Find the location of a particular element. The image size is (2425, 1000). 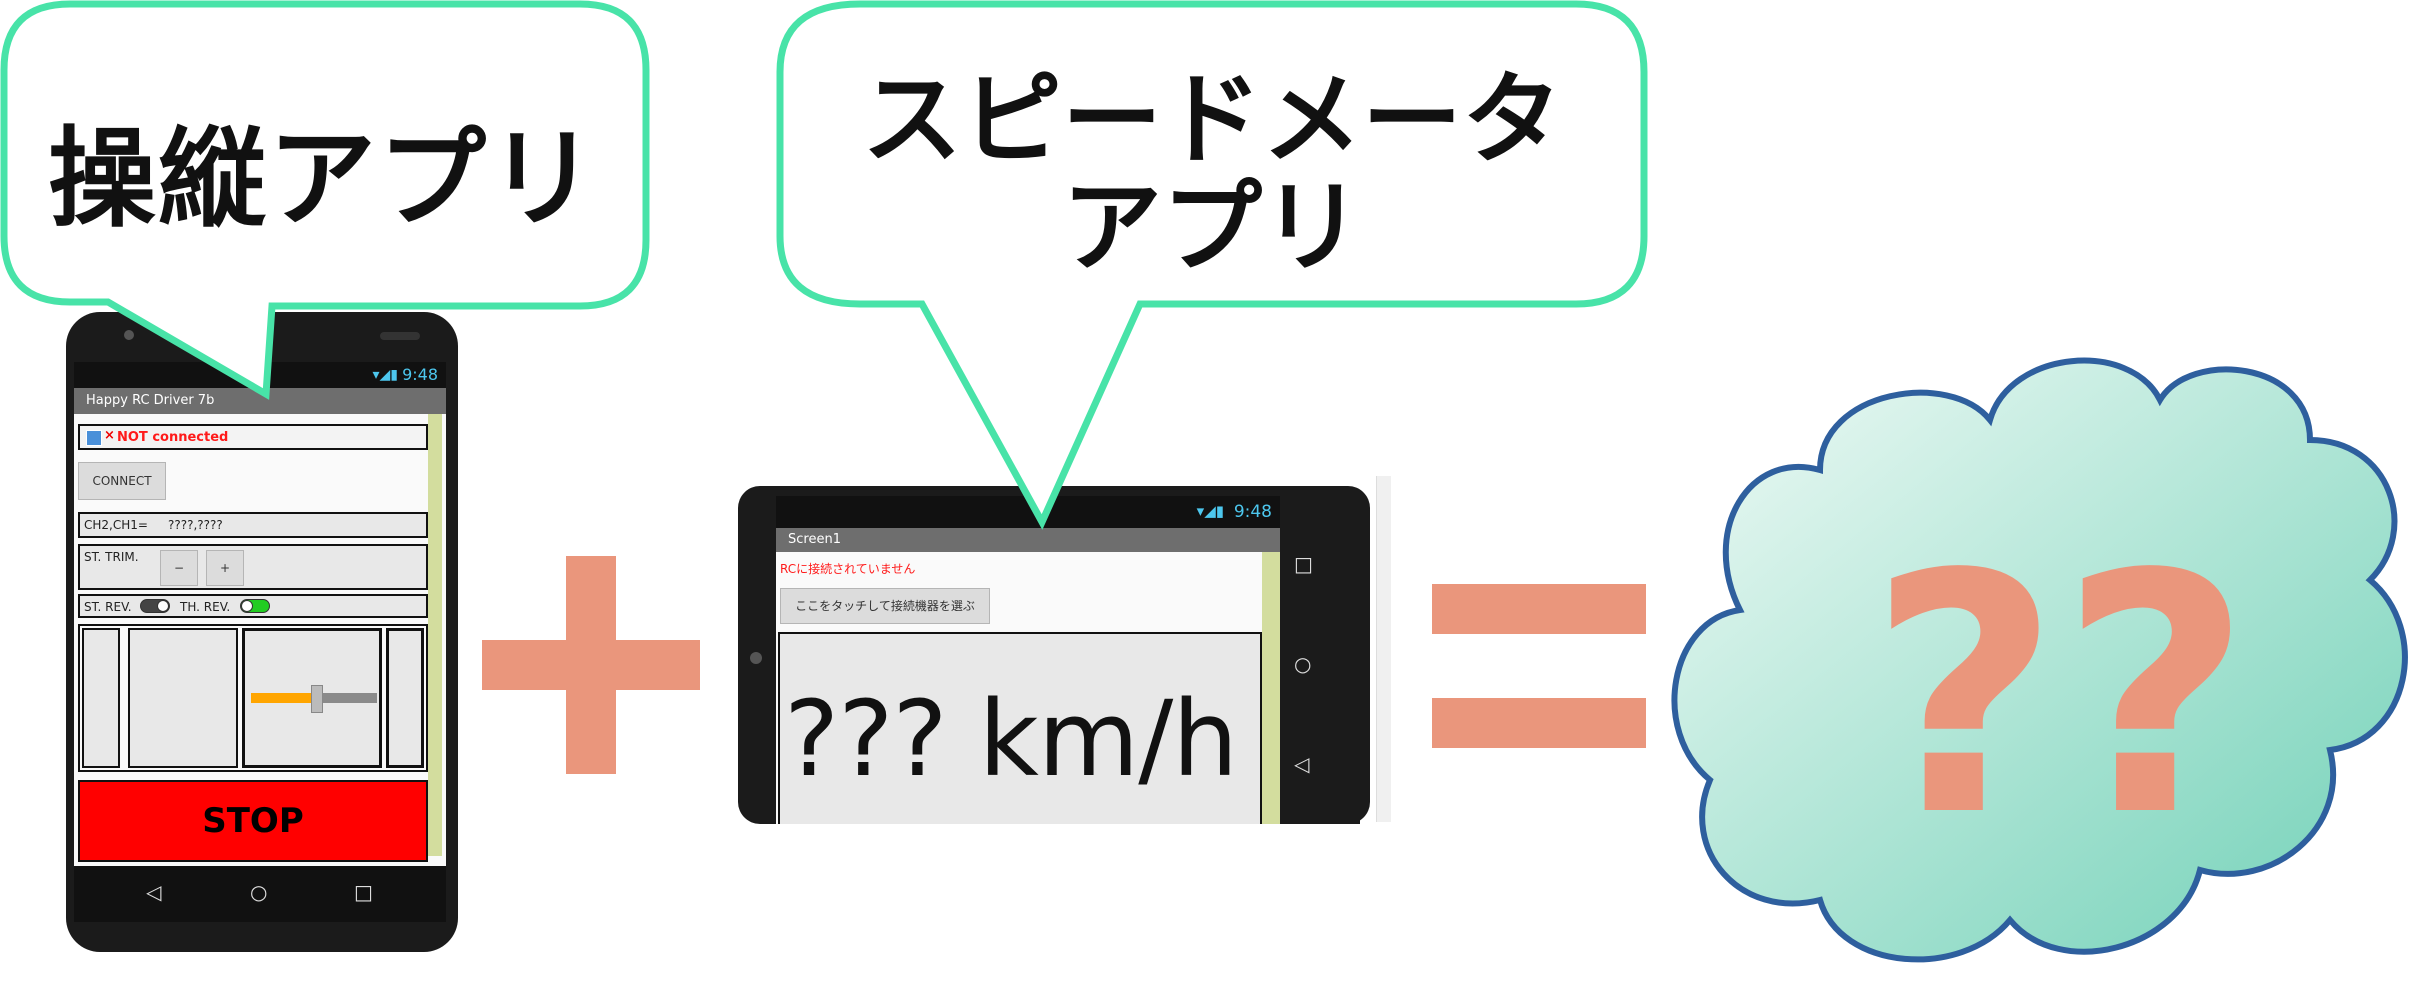

speedometer-bubble-text-wrap: スピードメータ アプリ is located at coordinates (1212, 150).